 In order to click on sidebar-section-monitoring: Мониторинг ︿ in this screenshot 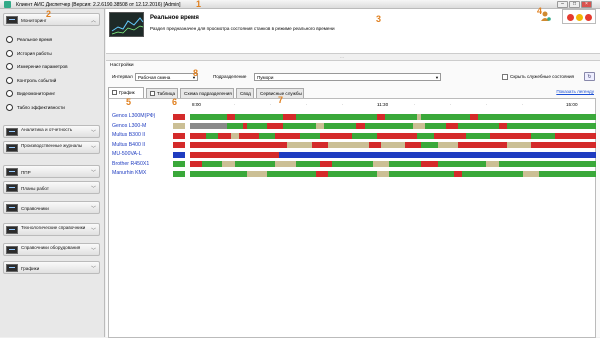, I will do `click(51, 19)`.